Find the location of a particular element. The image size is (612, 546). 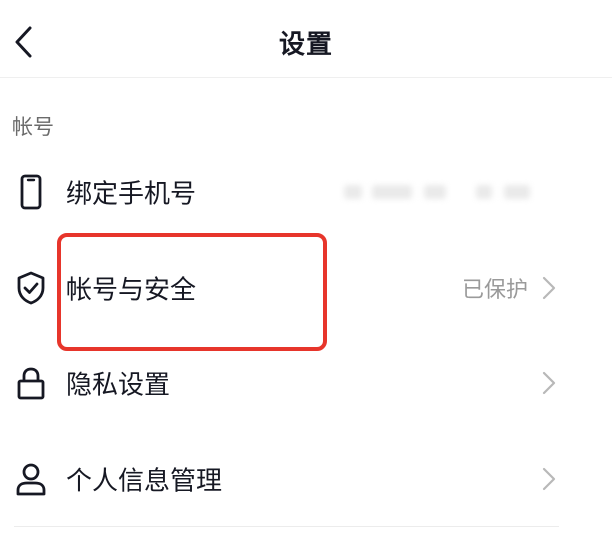

settings-item-label: 帐号与安全 is located at coordinates (131, 290).